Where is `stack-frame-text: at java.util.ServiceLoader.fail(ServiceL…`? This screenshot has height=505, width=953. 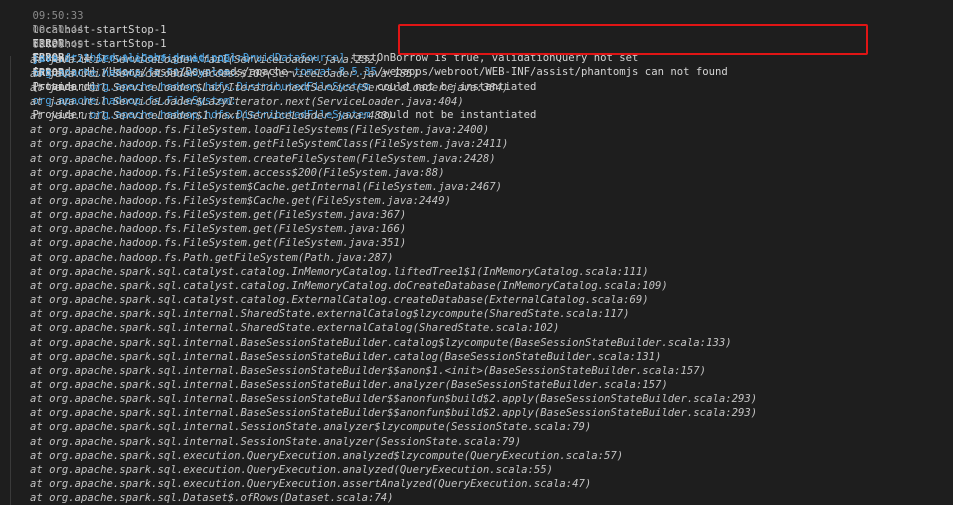 stack-frame-text: at java.util.ServiceLoader.fail(ServiceL… is located at coordinates (205, 59).